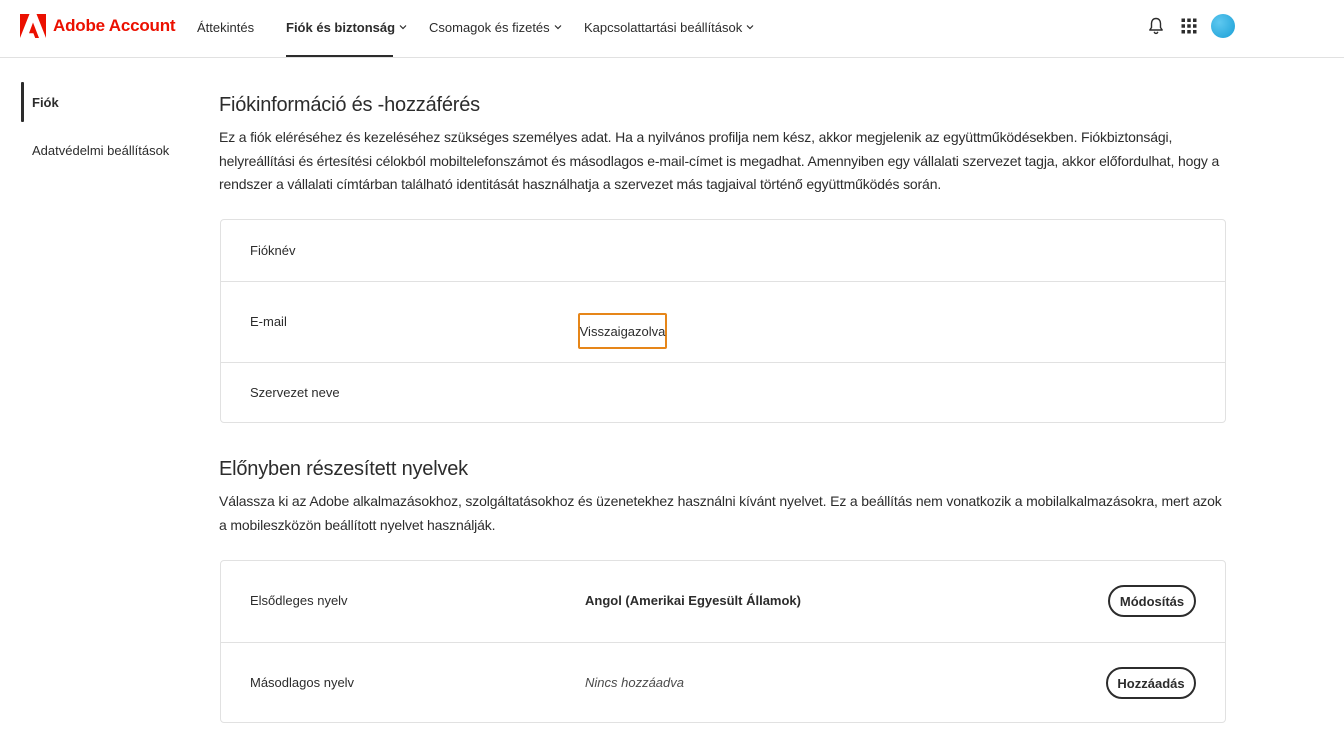  I want to click on row-label: Szervezet neve, so click(295, 392).